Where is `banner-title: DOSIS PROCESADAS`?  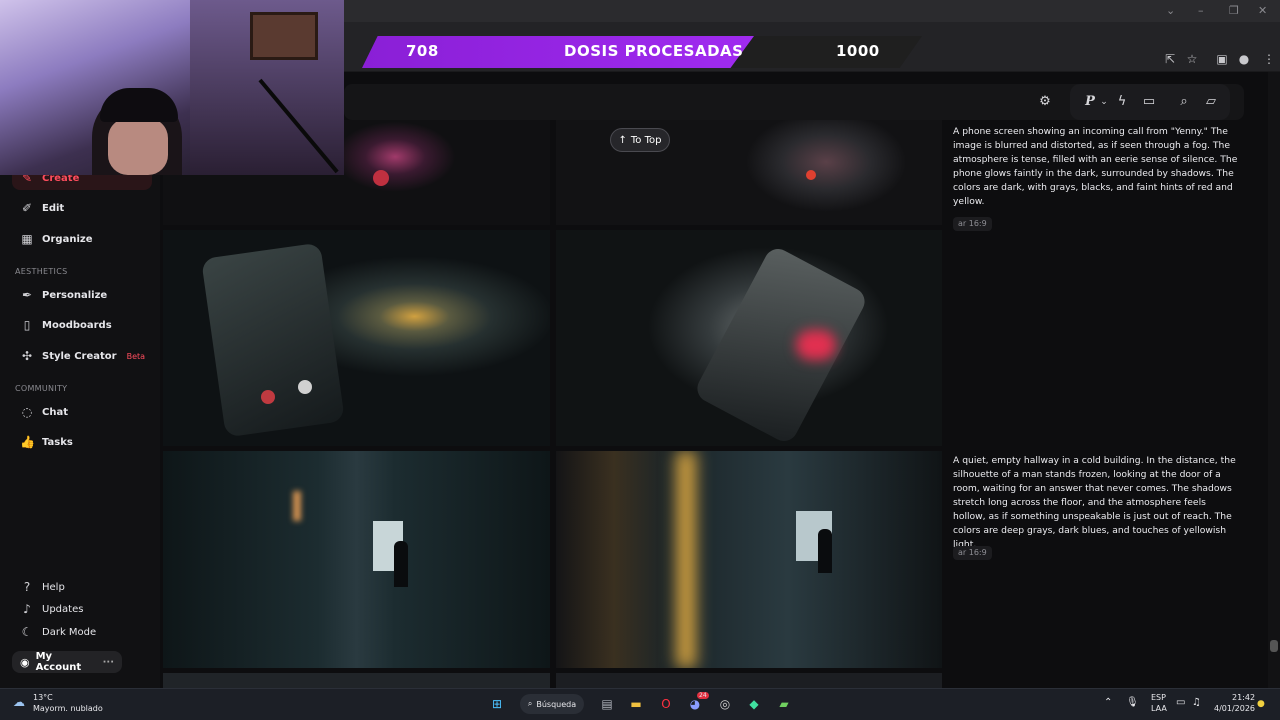
banner-title: DOSIS PROCESADAS is located at coordinates (654, 51).